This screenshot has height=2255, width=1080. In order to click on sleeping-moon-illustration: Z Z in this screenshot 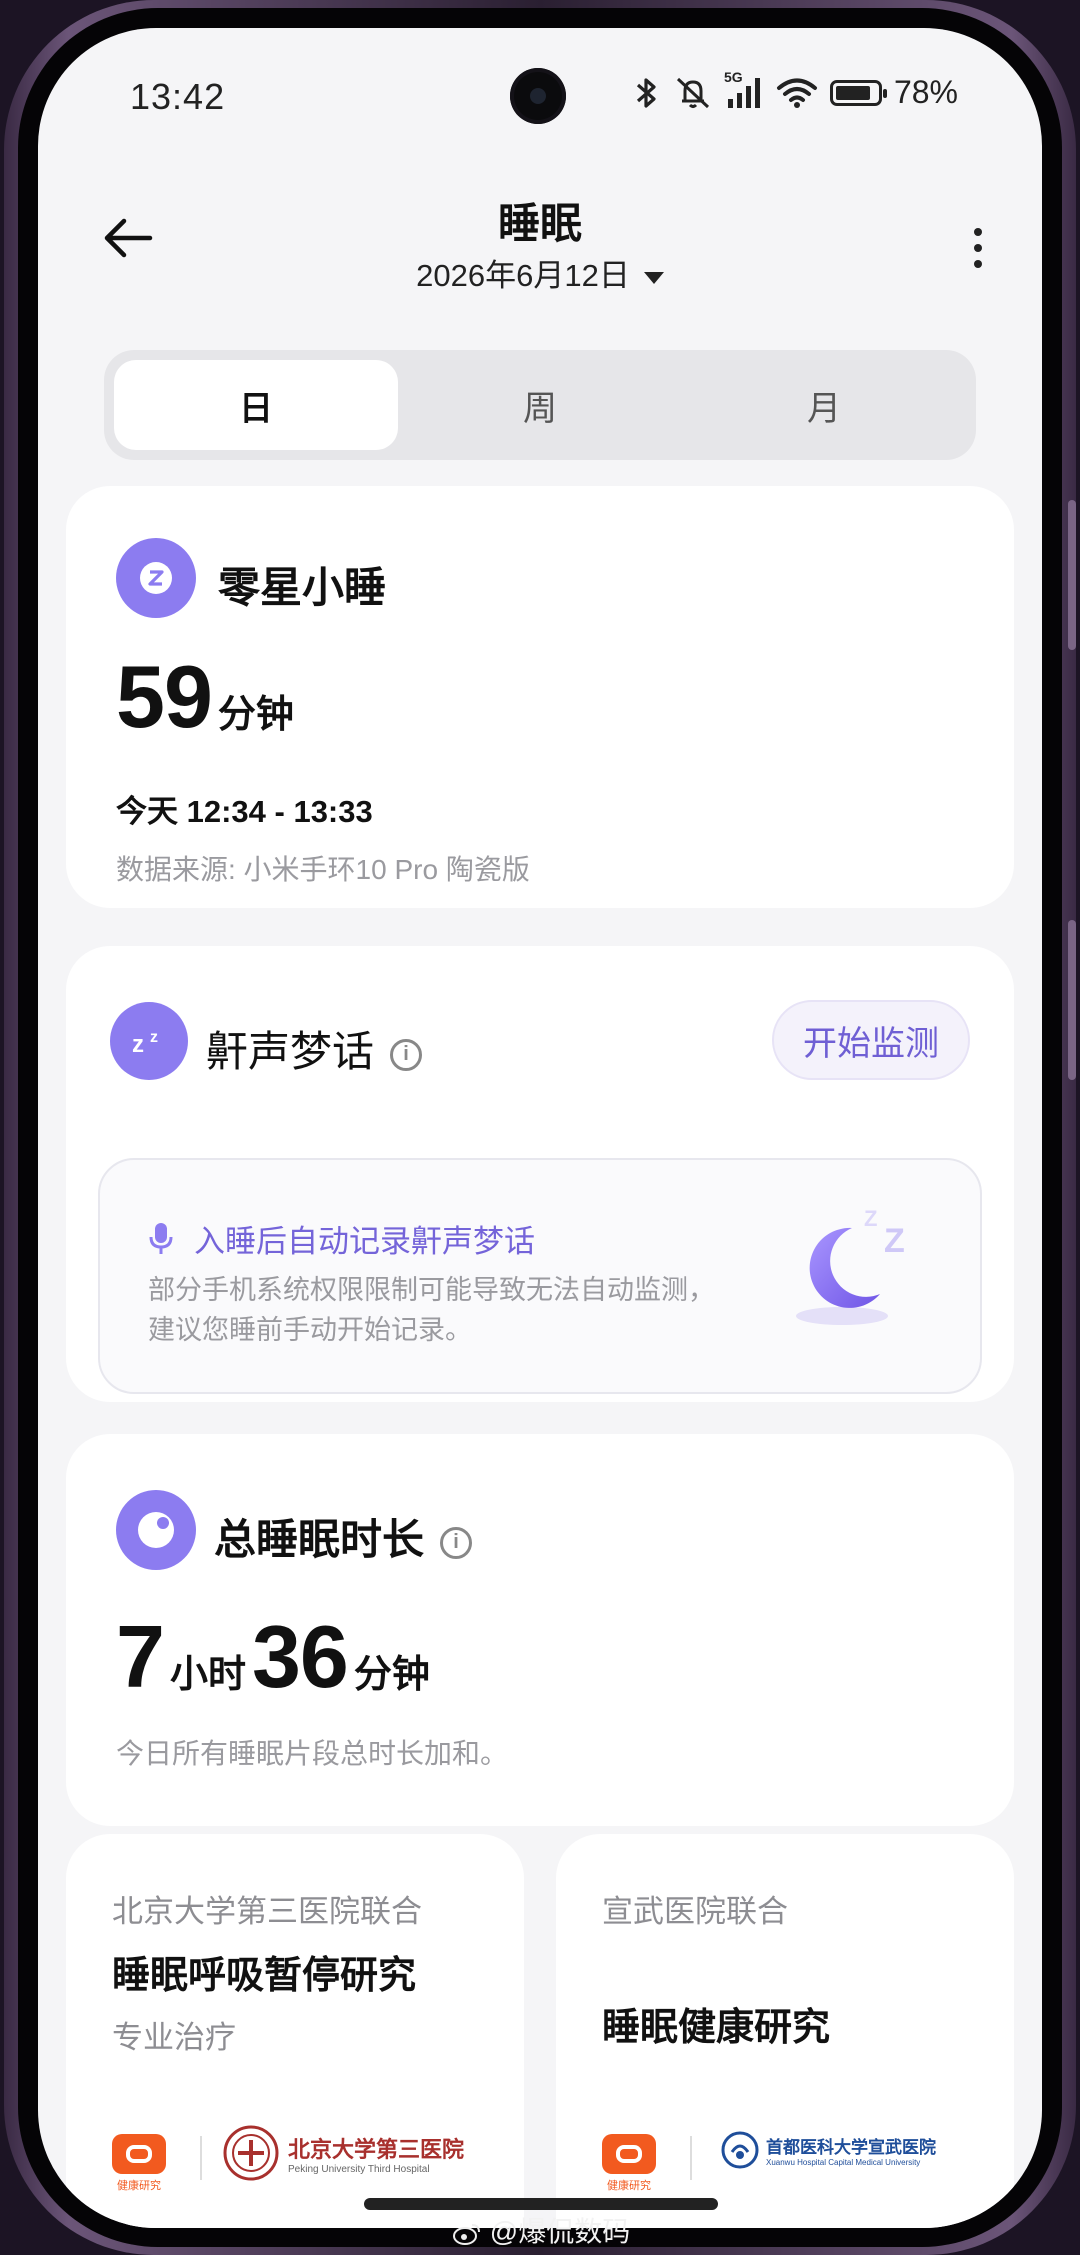, I will do `click(855, 1268)`.